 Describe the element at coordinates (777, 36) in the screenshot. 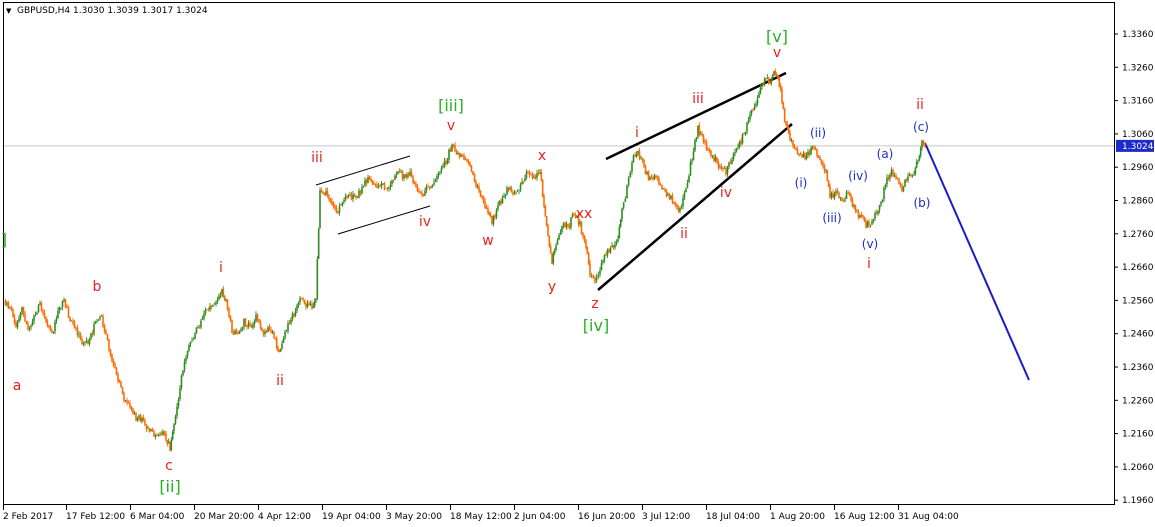

I see `wave-label: [v]` at that location.